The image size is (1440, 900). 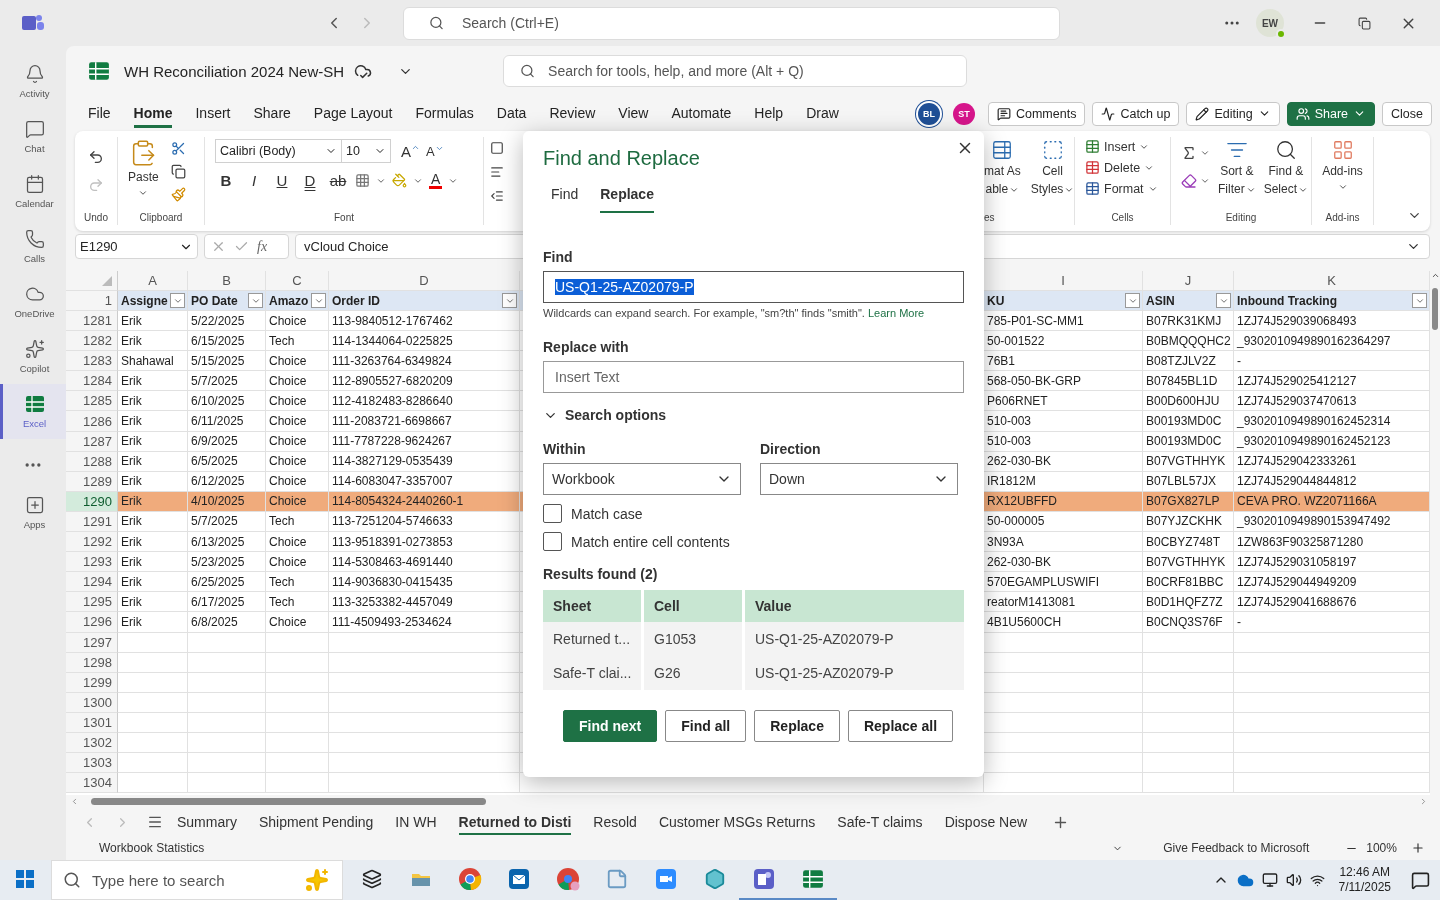 What do you see at coordinates (1241, 218) in the screenshot?
I see `group-label: Editing` at bounding box center [1241, 218].